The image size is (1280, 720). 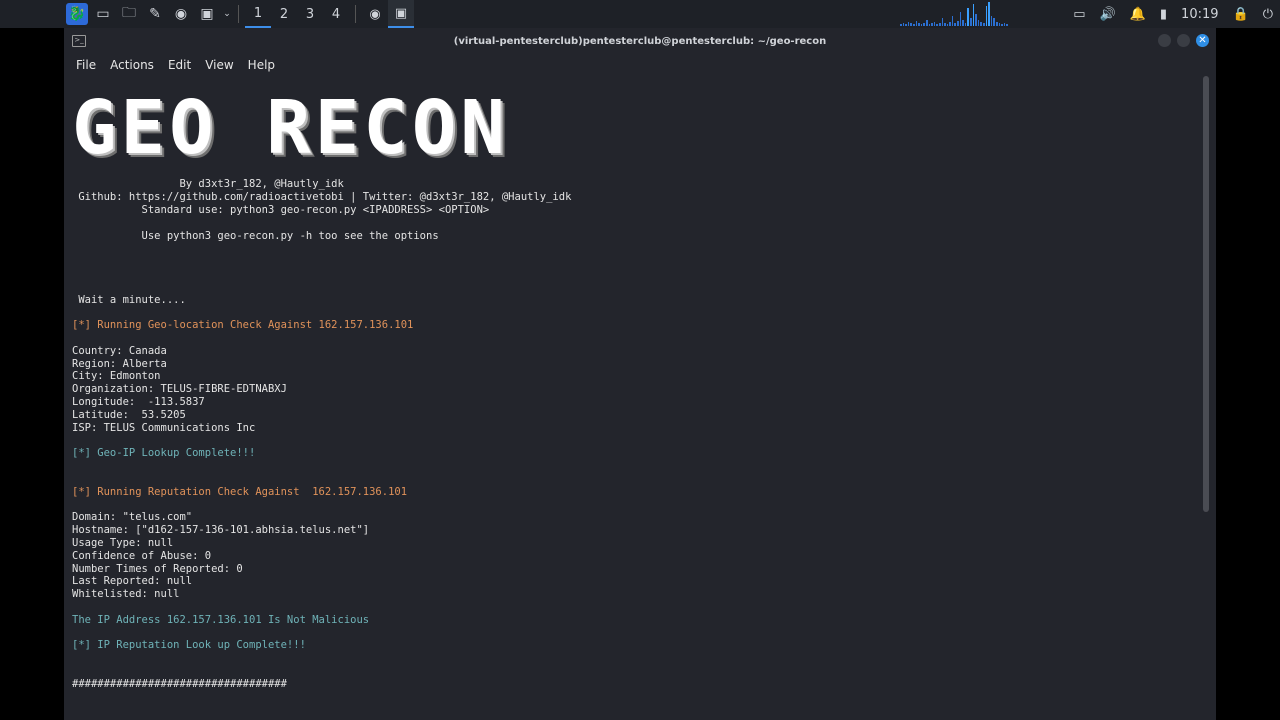 I want to click on minimize-button, so click(x=1164, y=40).